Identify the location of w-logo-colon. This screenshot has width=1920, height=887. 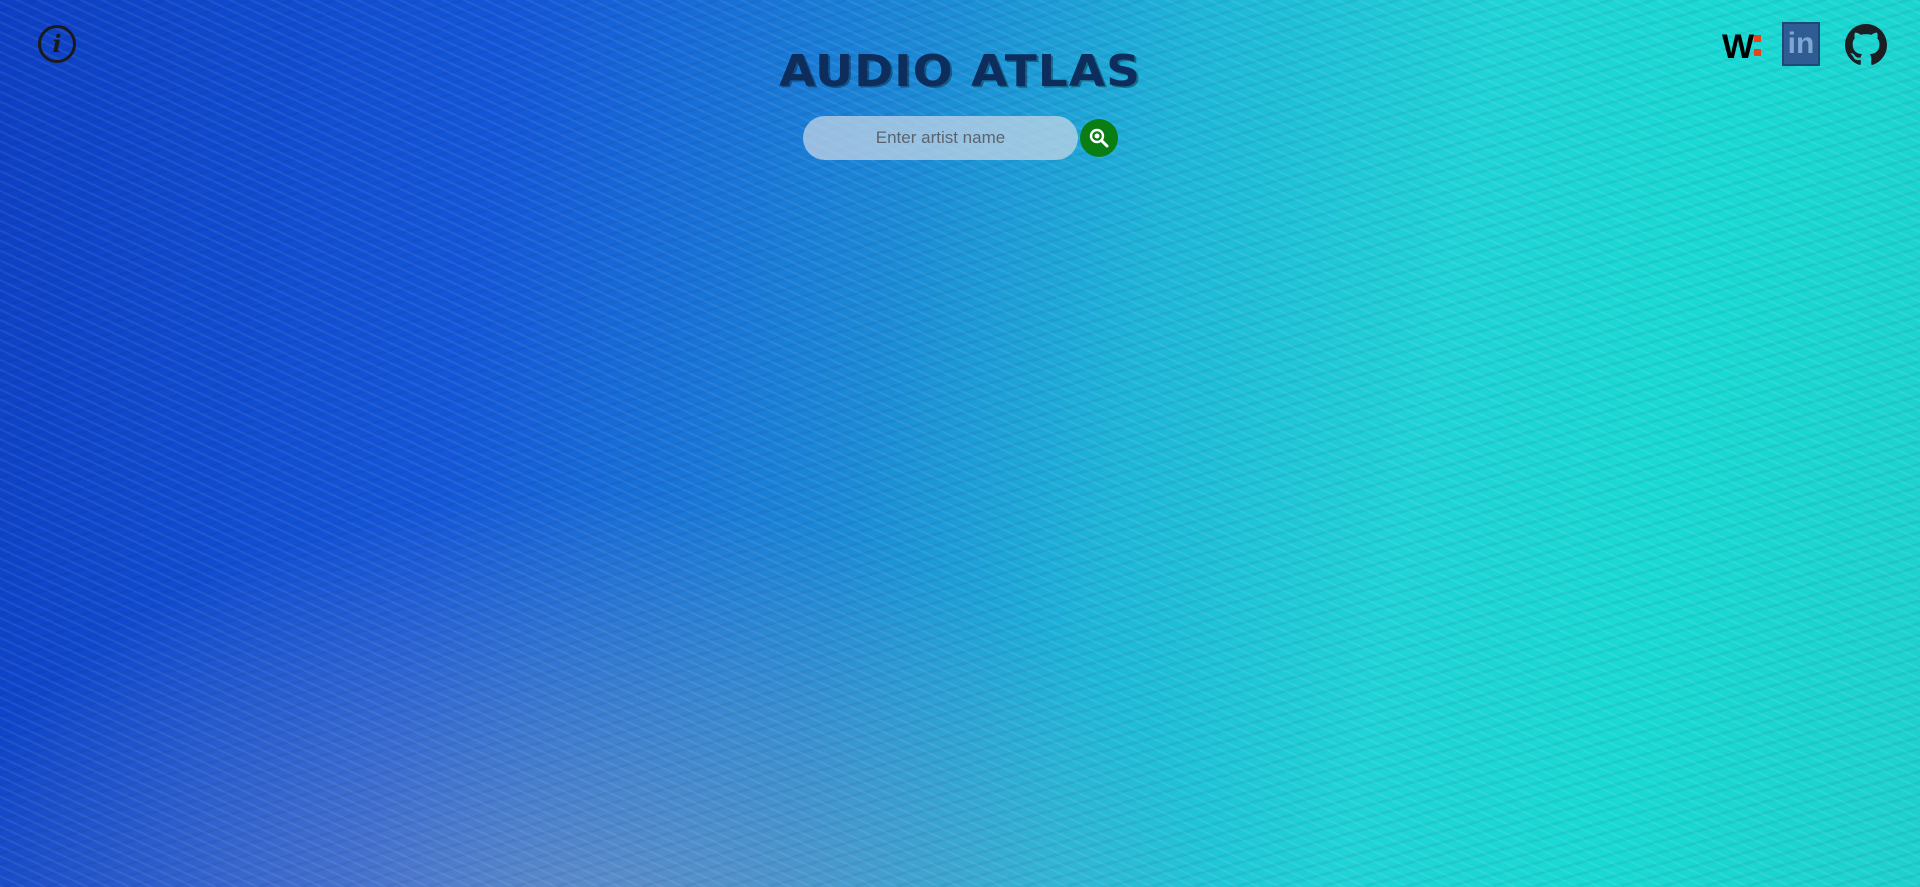
(1757, 46).